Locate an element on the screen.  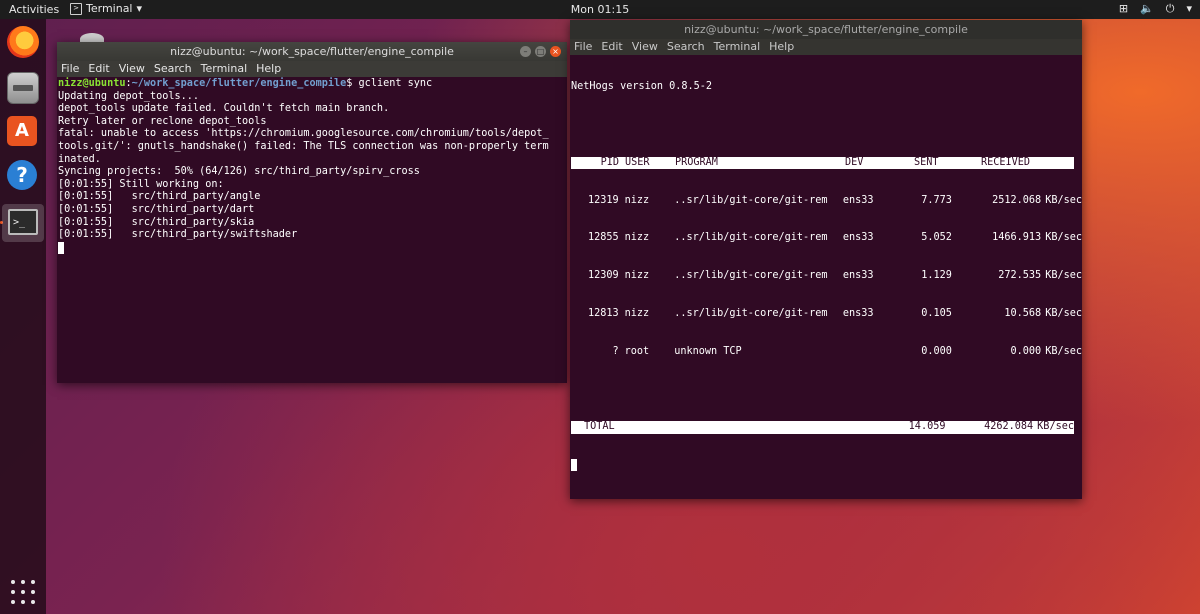
activities-button: Activities is located at coordinates (34, 9).